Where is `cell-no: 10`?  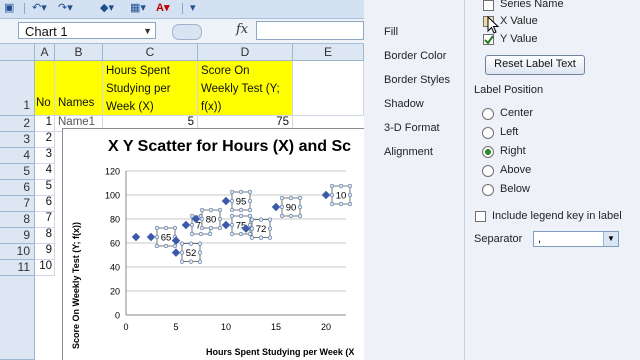
cell-no: 10 is located at coordinates (45, 268).